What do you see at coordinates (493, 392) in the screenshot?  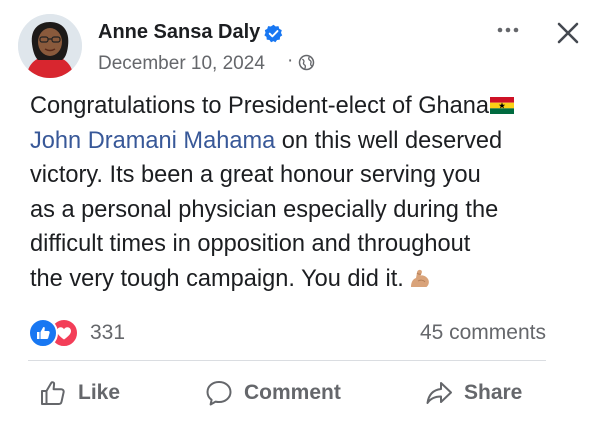 I see `share-label: Share` at bounding box center [493, 392].